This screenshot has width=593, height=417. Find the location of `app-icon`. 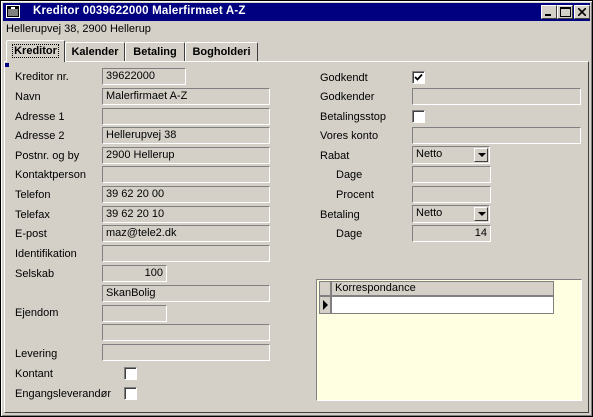

app-icon is located at coordinates (13, 11).